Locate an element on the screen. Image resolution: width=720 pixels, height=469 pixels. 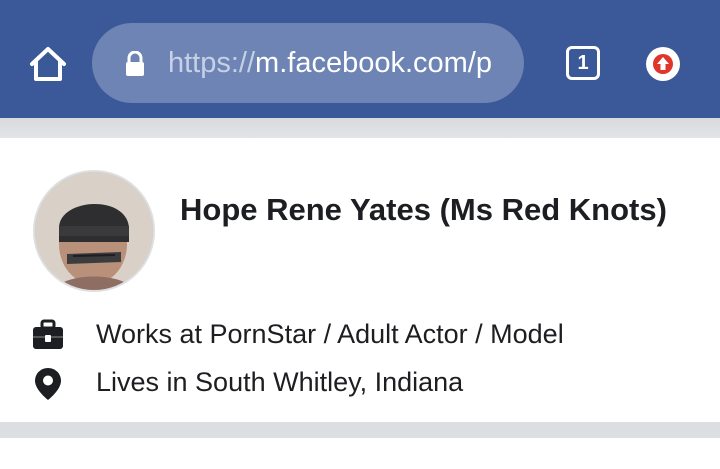
location-row: Lives in South Whitley, Indiana is located at coordinates (360, 382).